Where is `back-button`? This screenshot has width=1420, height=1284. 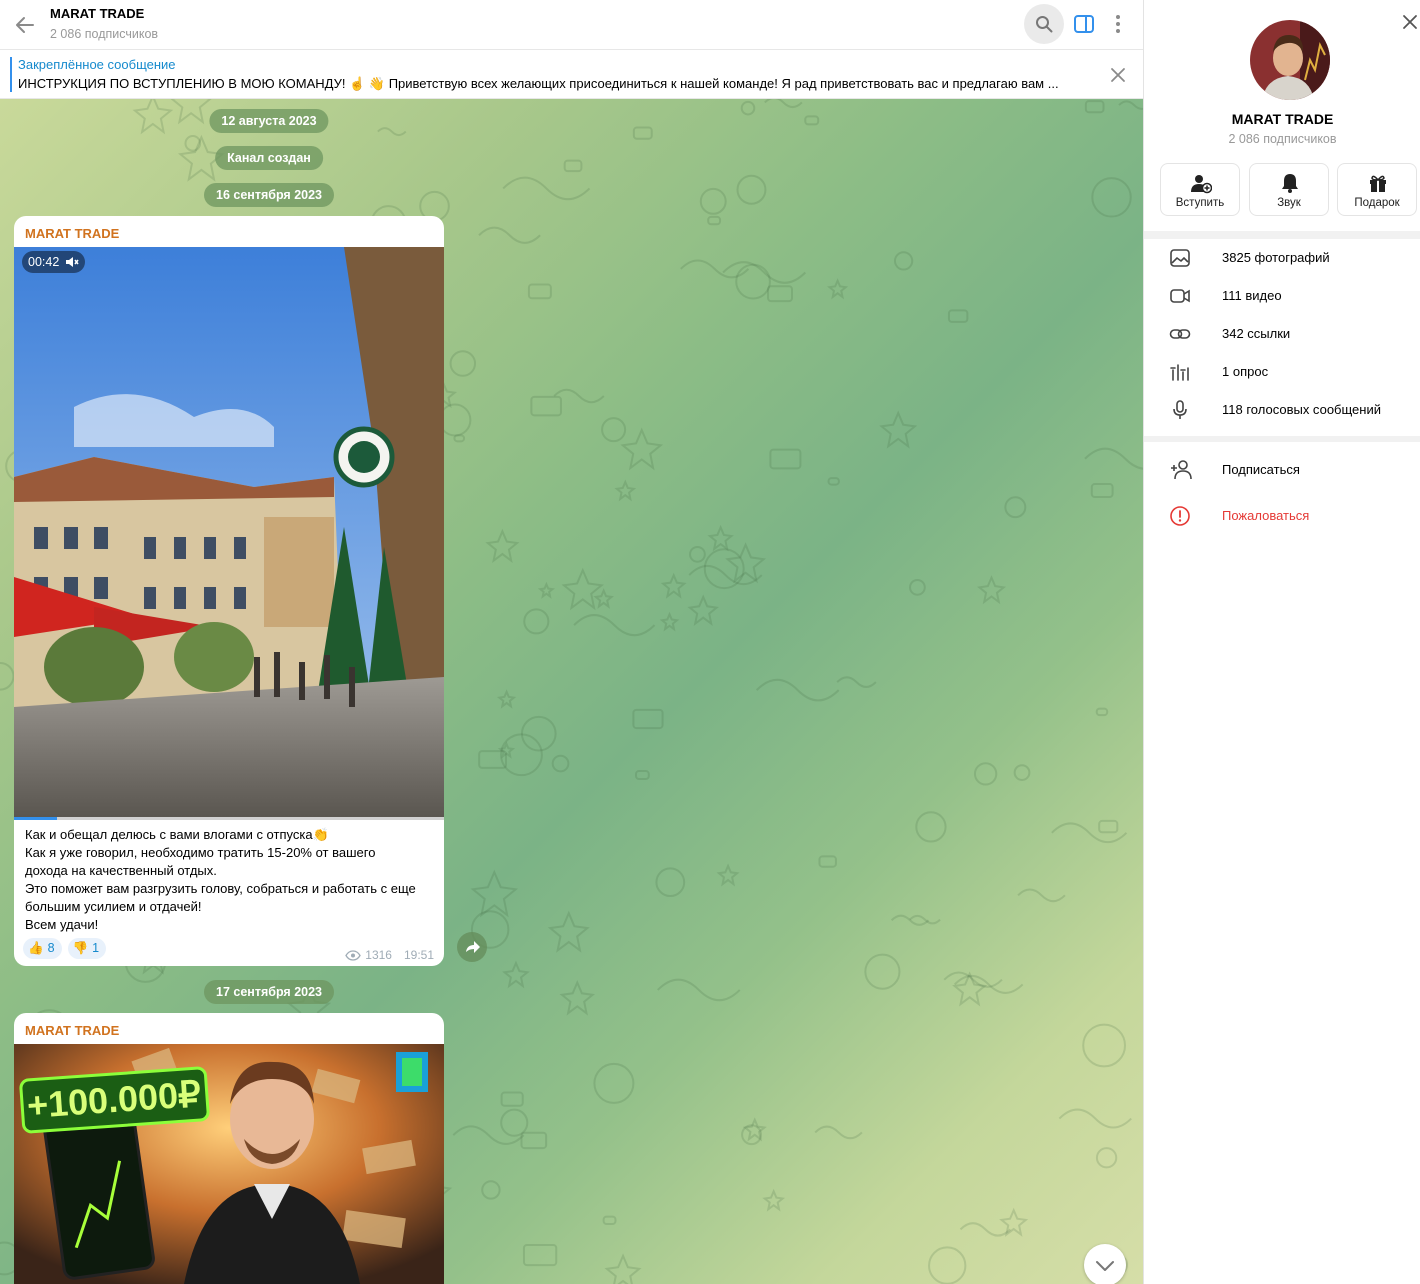
back-button is located at coordinates (25, 25).